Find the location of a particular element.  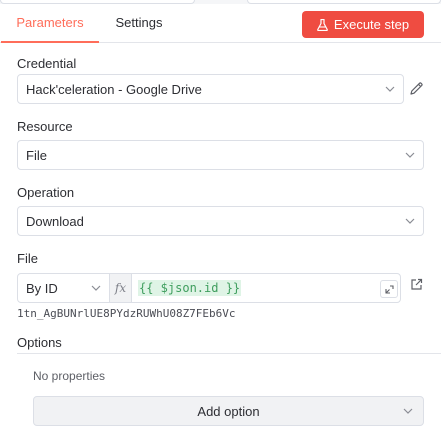

resource-value: File is located at coordinates (36, 155).